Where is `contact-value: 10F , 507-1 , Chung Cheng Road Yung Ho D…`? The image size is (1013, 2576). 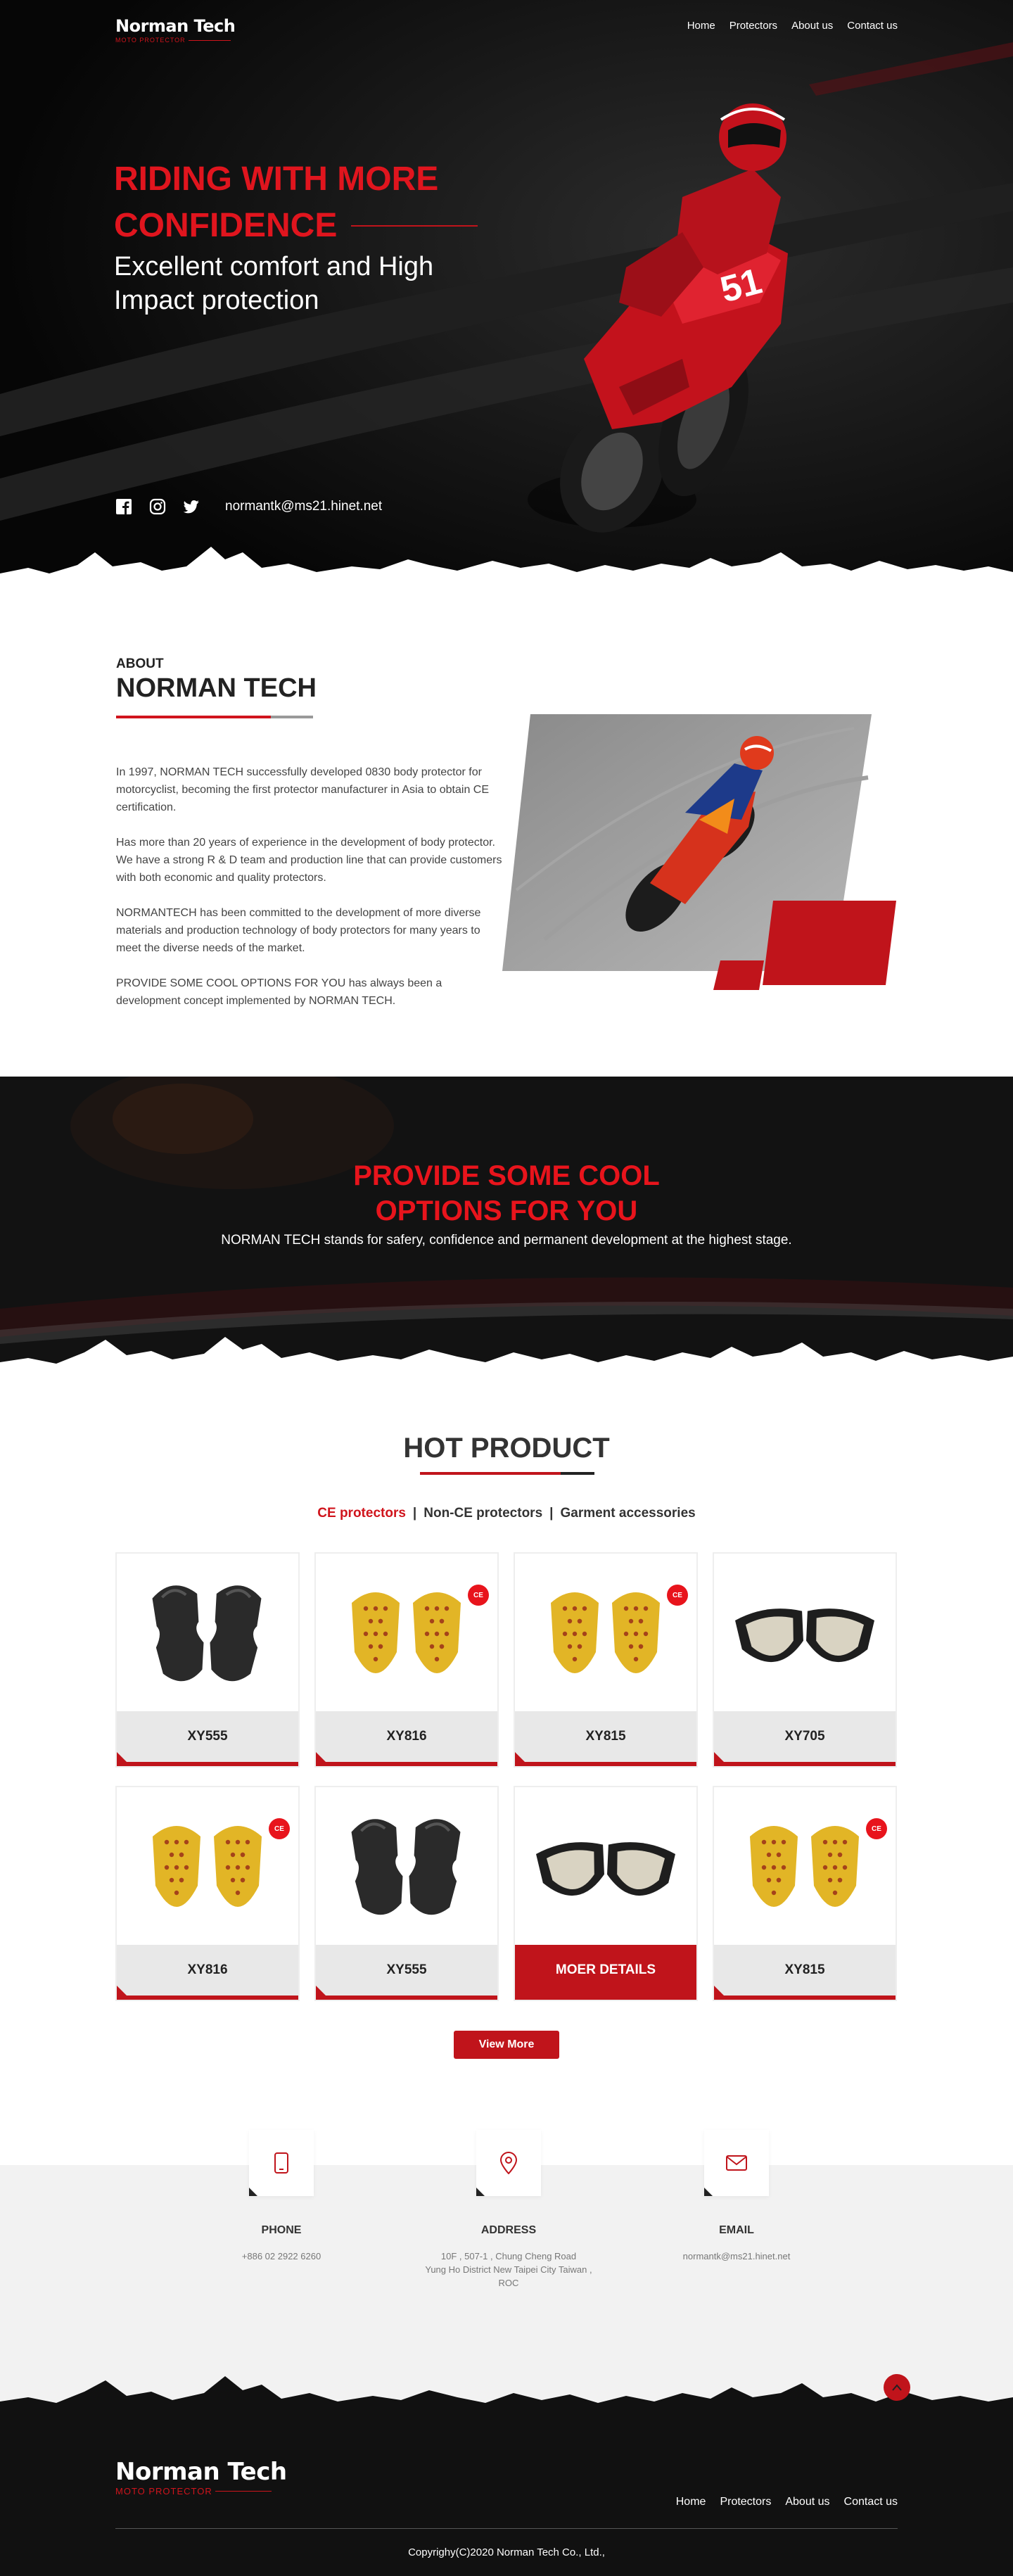
contact-value: 10F , 507-1 , Chung Cheng Road Yung Ho D… is located at coordinates (509, 2270).